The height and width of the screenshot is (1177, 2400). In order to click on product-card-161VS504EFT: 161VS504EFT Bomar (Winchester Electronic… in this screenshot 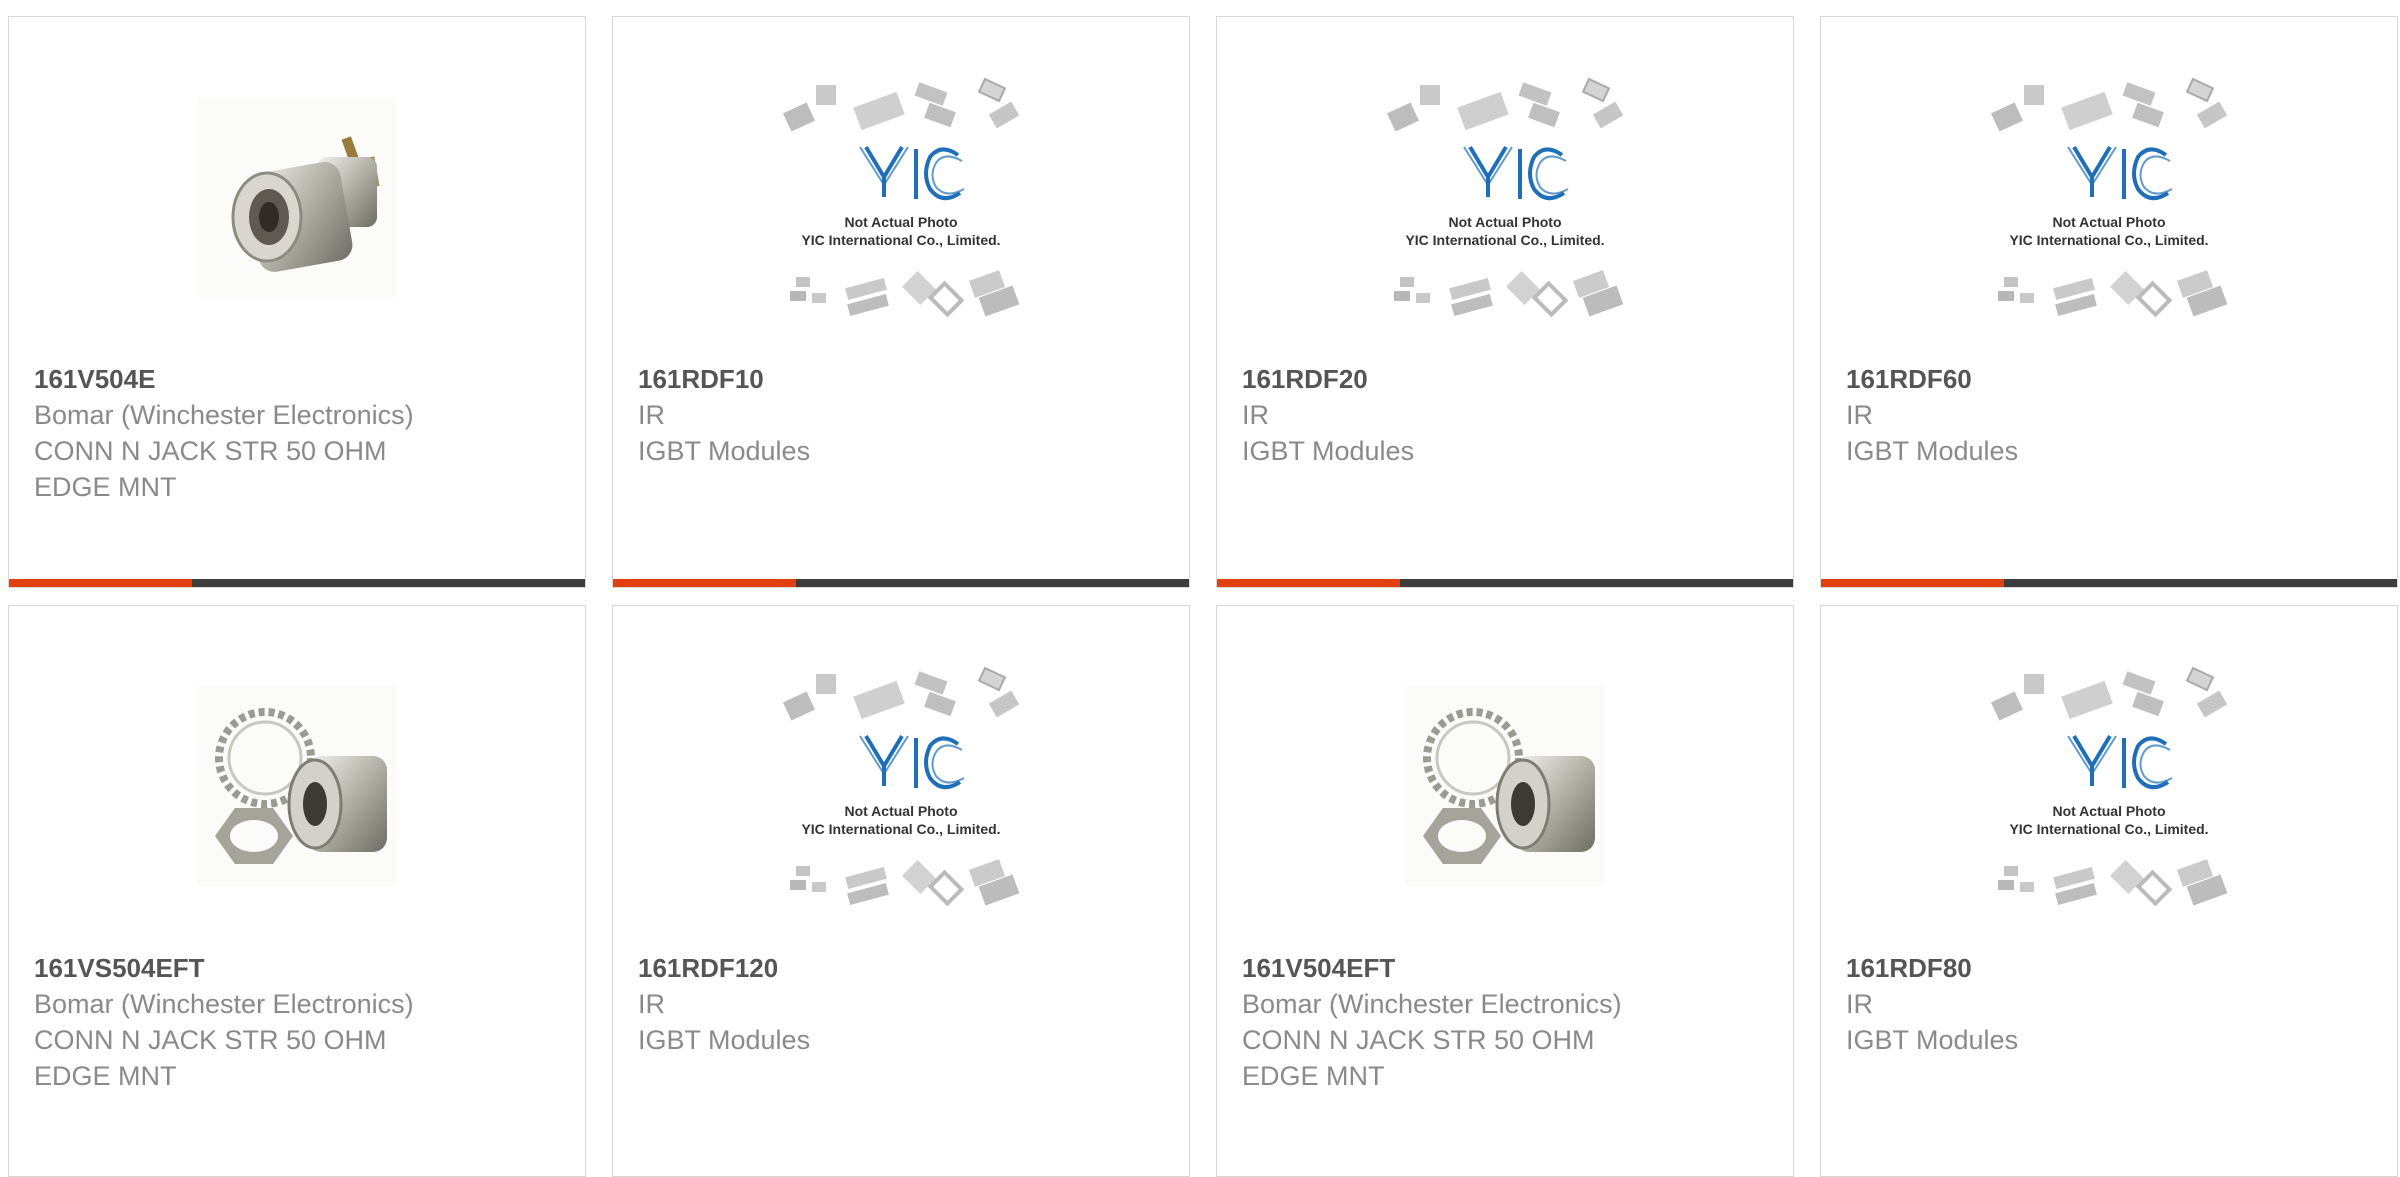, I will do `click(297, 891)`.